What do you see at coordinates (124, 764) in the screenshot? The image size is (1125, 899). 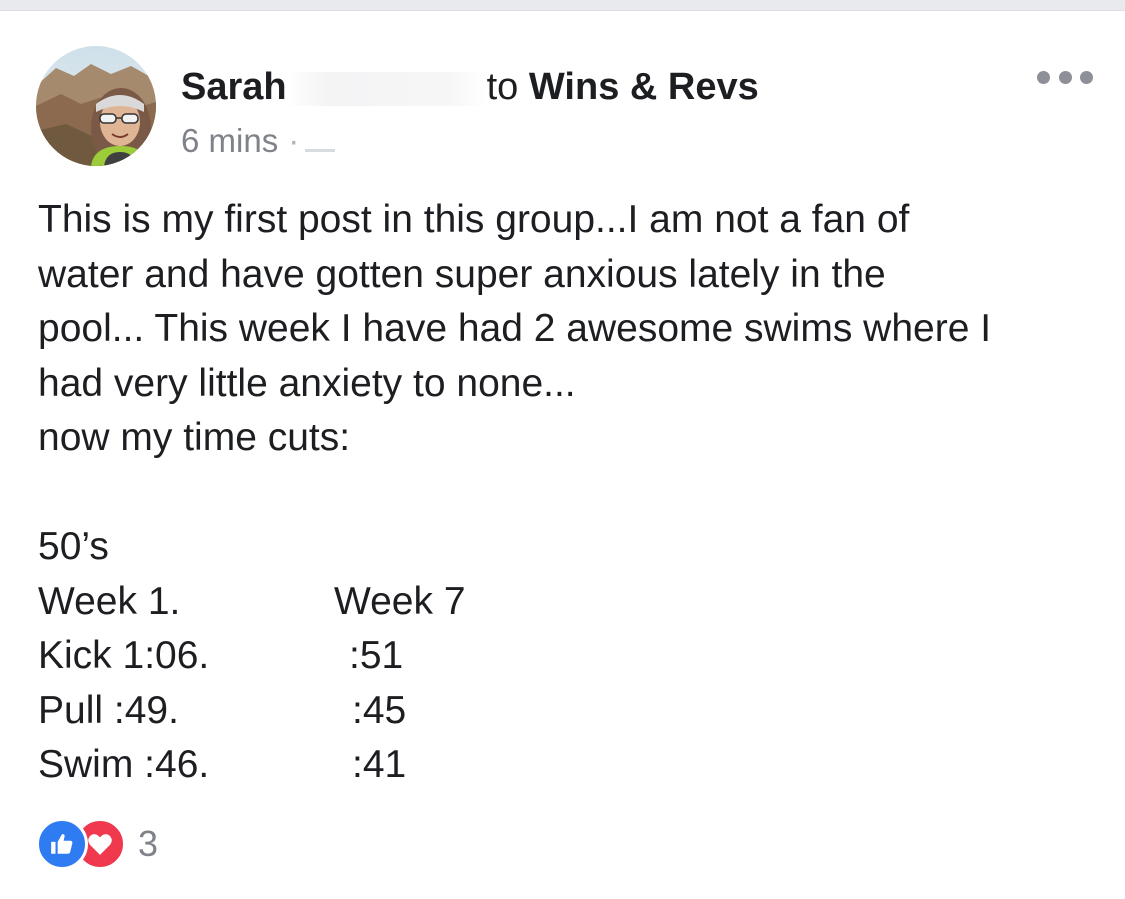 I see `times-col1: Swim :46.` at bounding box center [124, 764].